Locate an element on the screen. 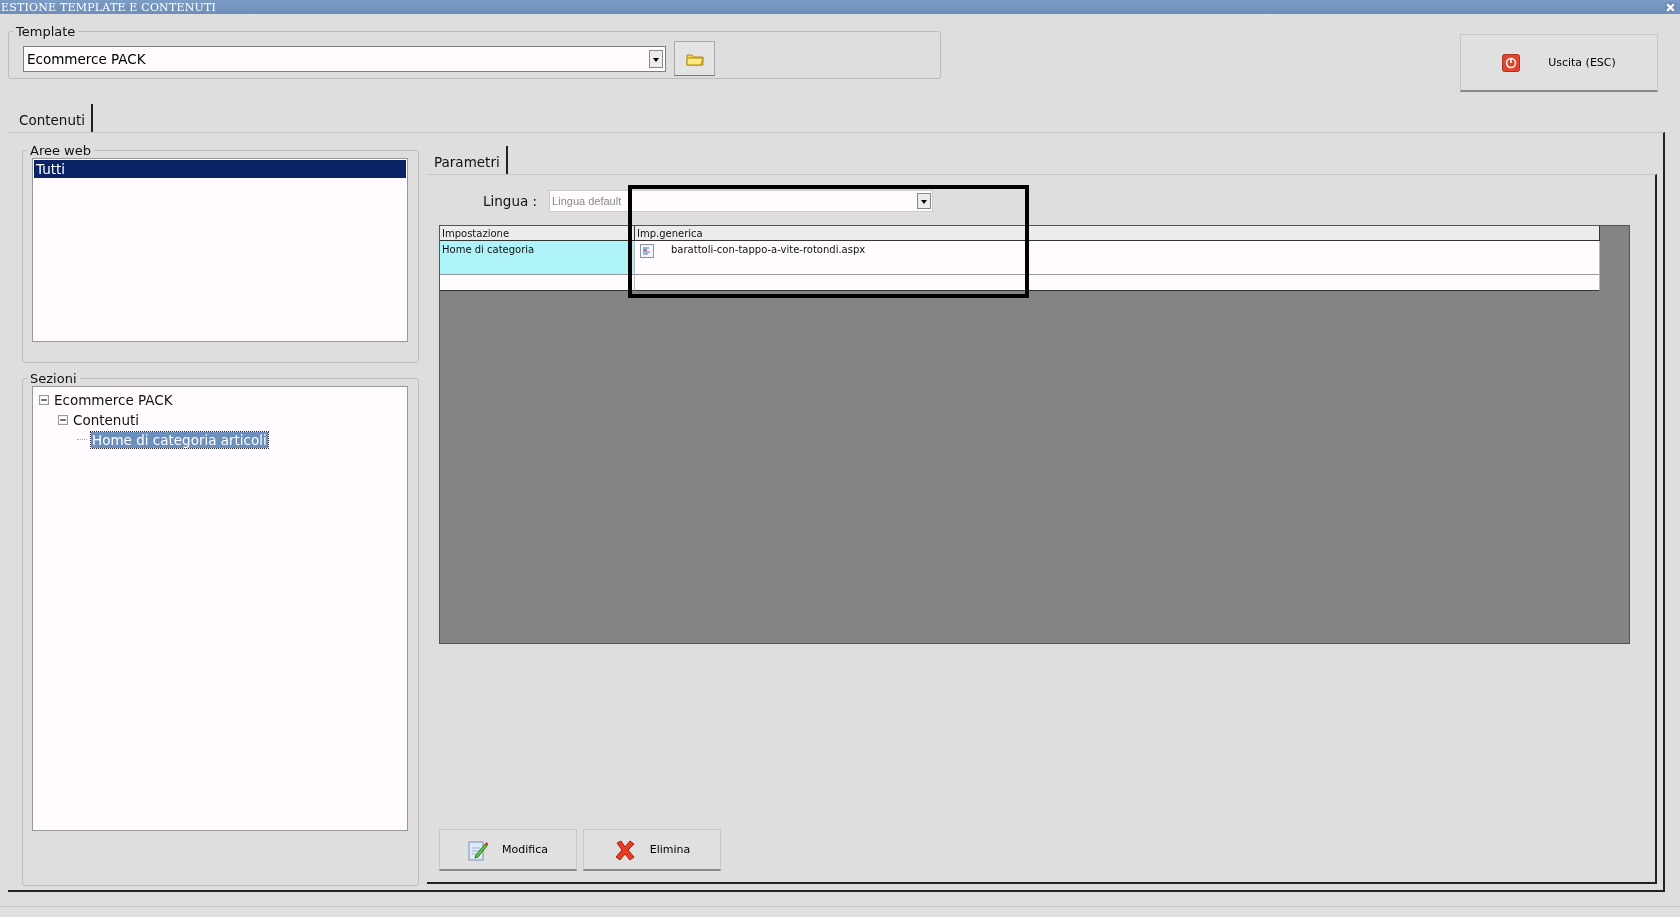  edit-document-icon is located at coordinates (478, 849).